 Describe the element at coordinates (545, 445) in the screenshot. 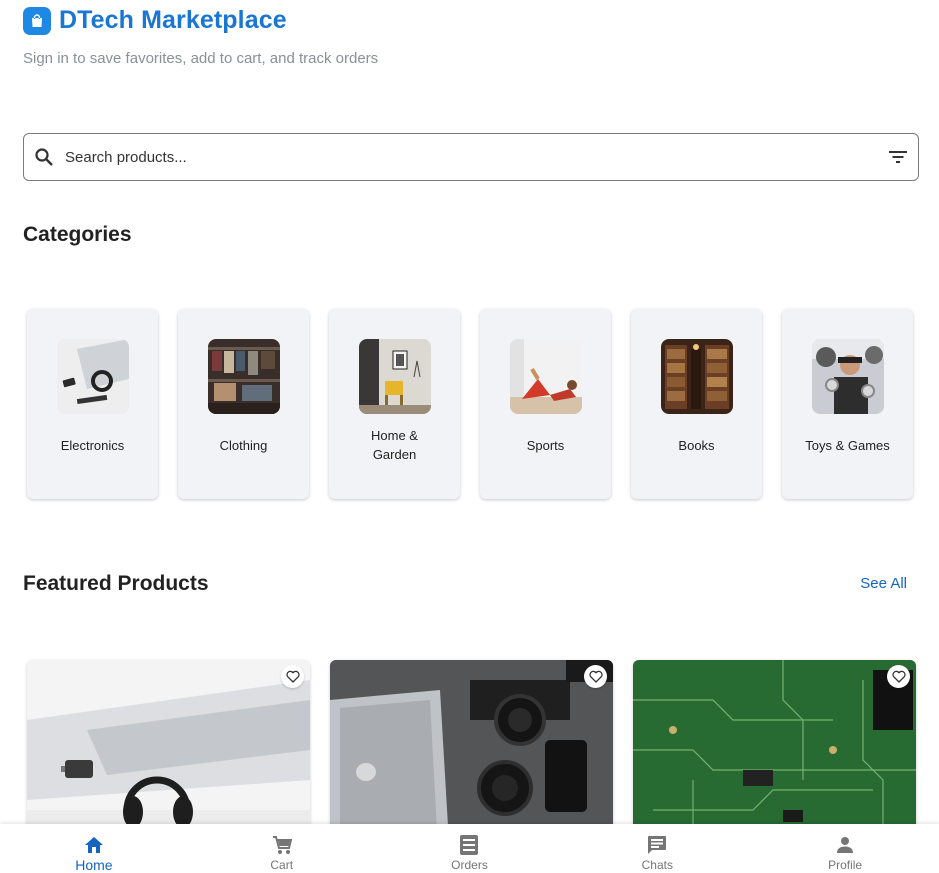

I see `category-label: Sports` at that location.